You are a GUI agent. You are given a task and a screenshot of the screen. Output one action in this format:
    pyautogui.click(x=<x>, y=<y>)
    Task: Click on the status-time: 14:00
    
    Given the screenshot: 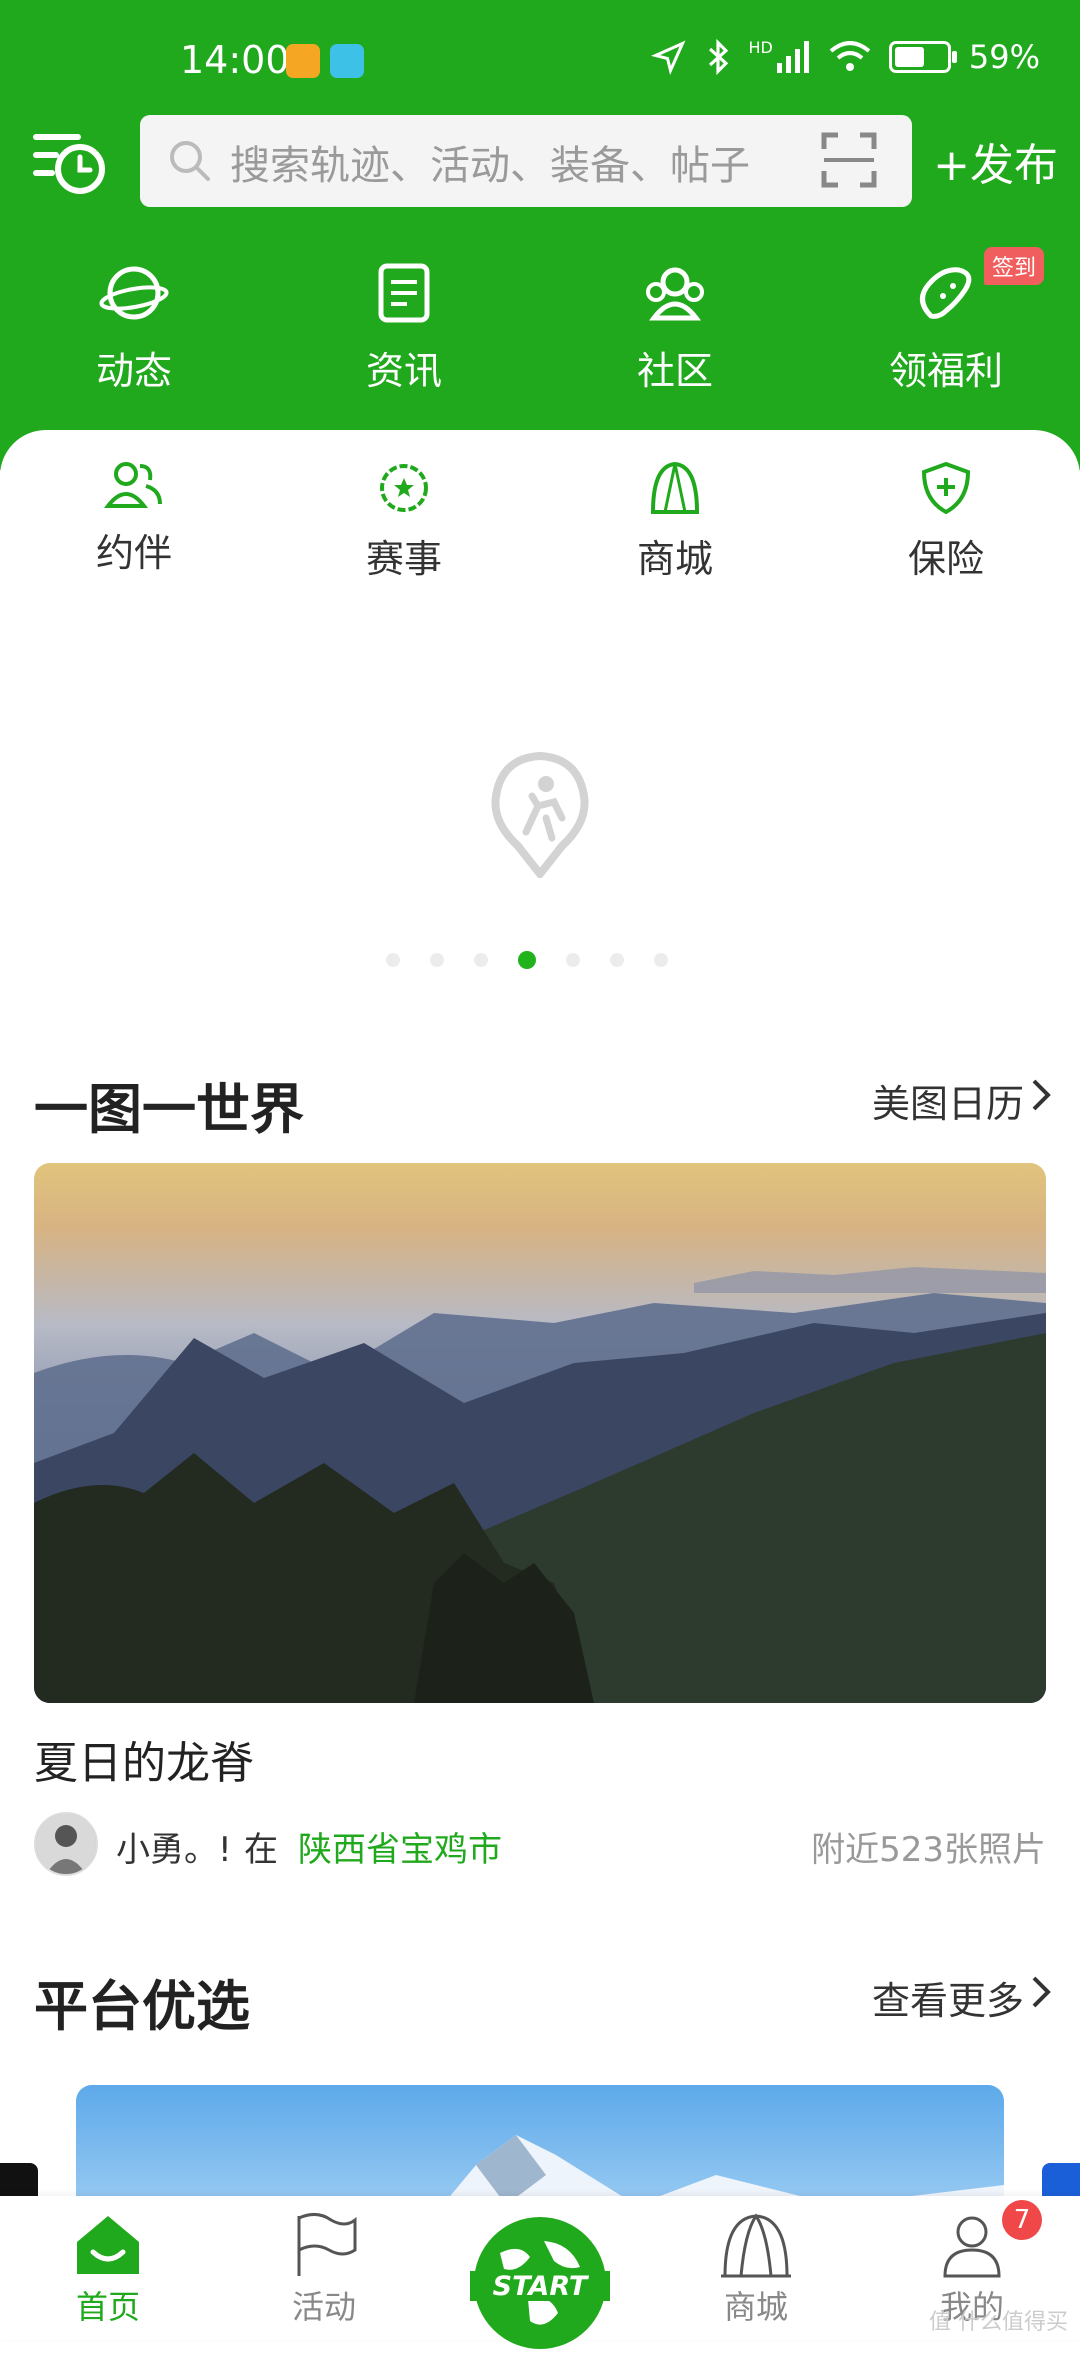 What is the action you would take?
    pyautogui.click(x=235, y=60)
    